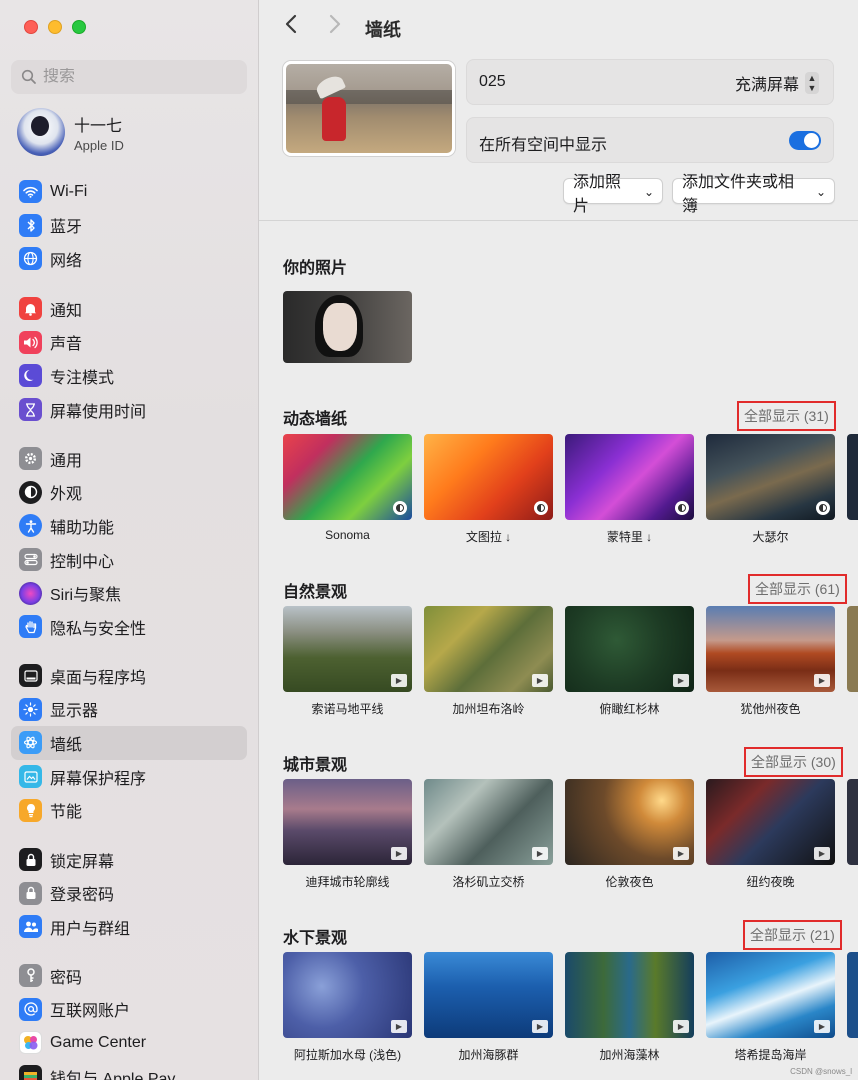 The image size is (858, 1080). Describe the element at coordinates (129, 493) in the screenshot. I see `sidebar-item-appearance: 外观` at that location.